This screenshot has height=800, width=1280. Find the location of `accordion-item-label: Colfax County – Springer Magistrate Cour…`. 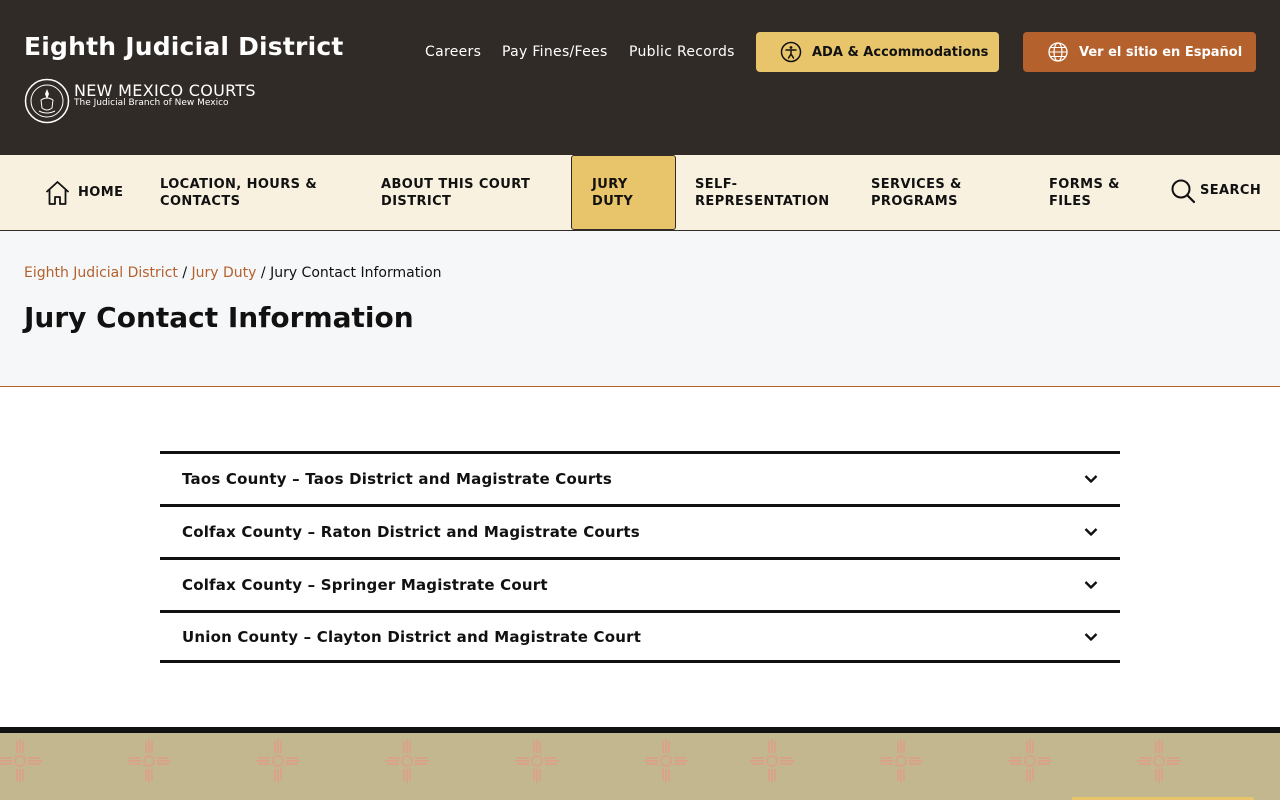

accordion-item-label: Colfax County – Springer Magistrate Cour… is located at coordinates (365, 585).